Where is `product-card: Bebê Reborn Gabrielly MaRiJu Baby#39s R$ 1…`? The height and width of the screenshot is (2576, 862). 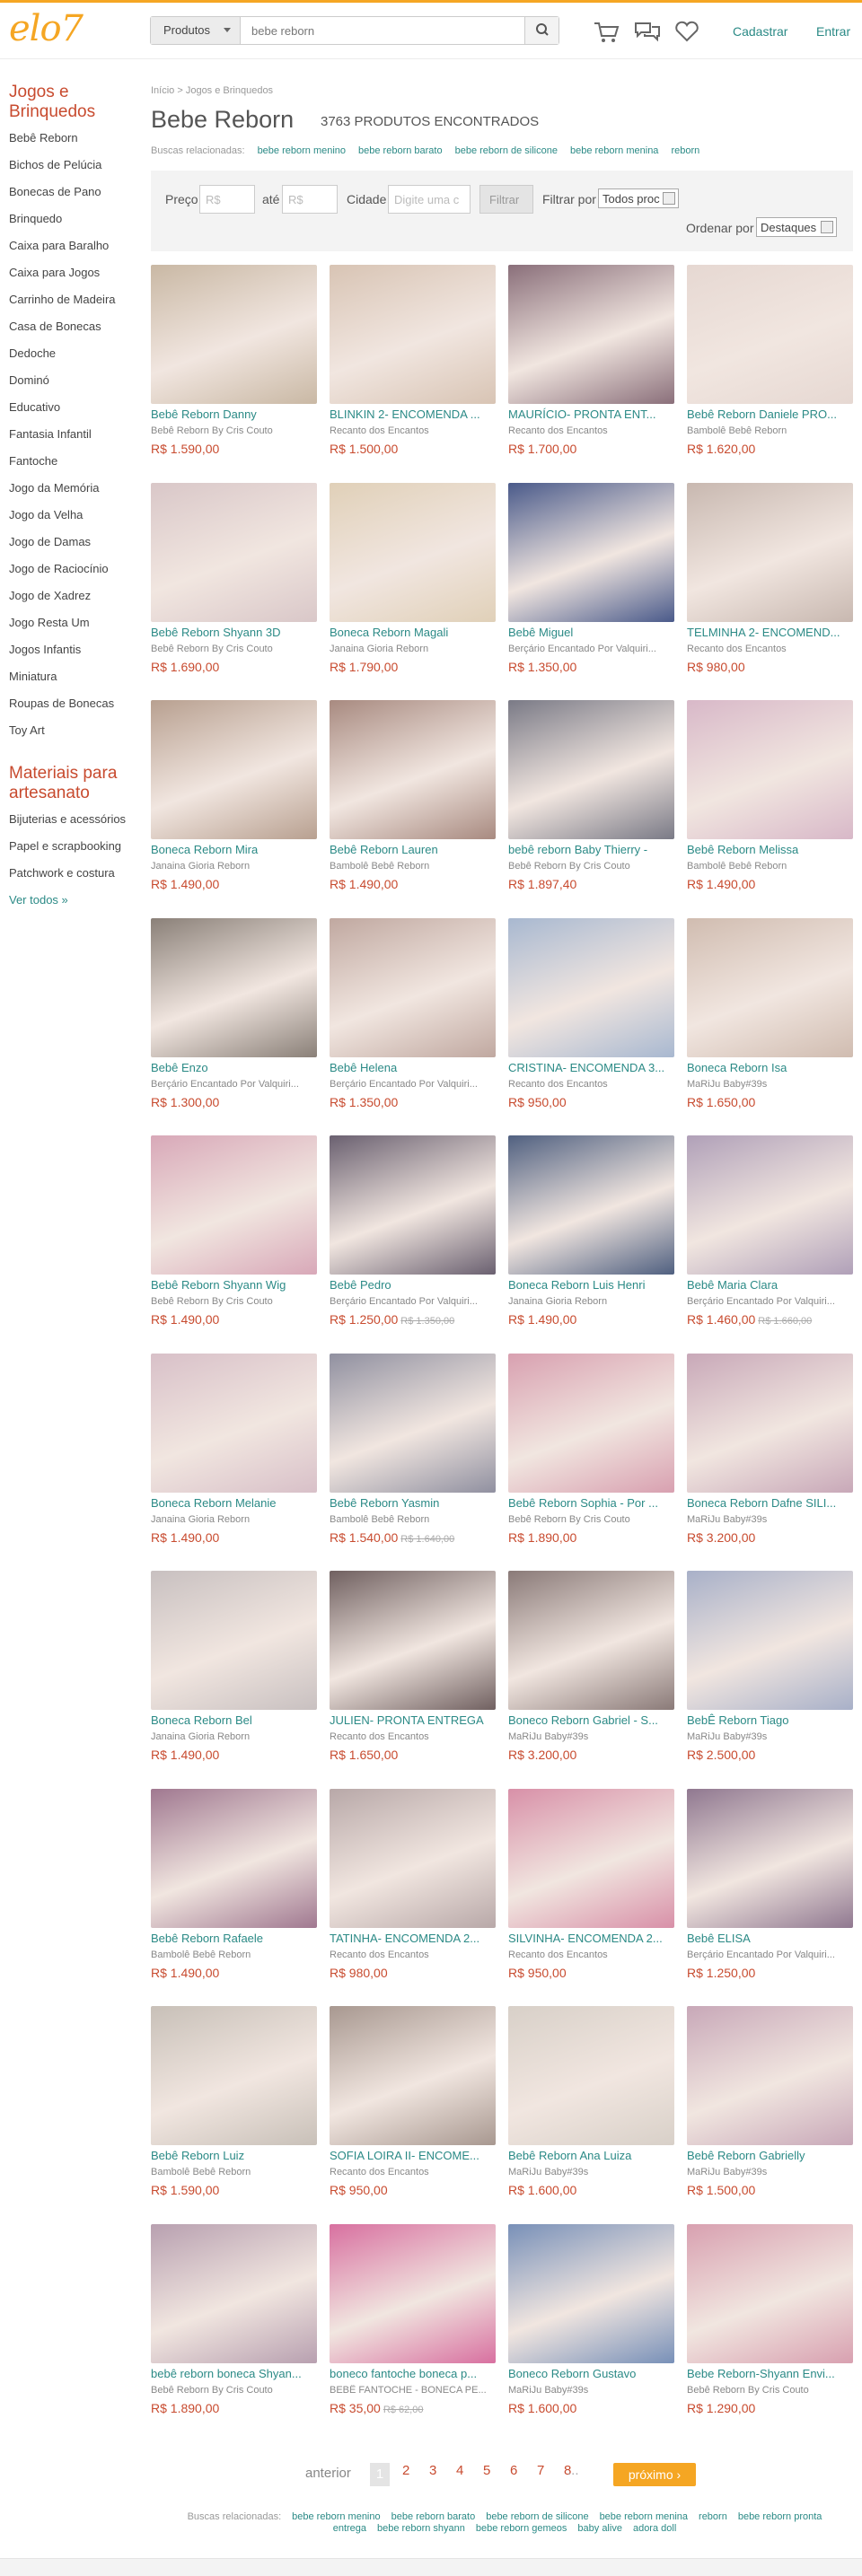 product-card: Bebê Reborn Gabrielly MaRiJu Baby#39s R$ 1… is located at coordinates (770, 2109).